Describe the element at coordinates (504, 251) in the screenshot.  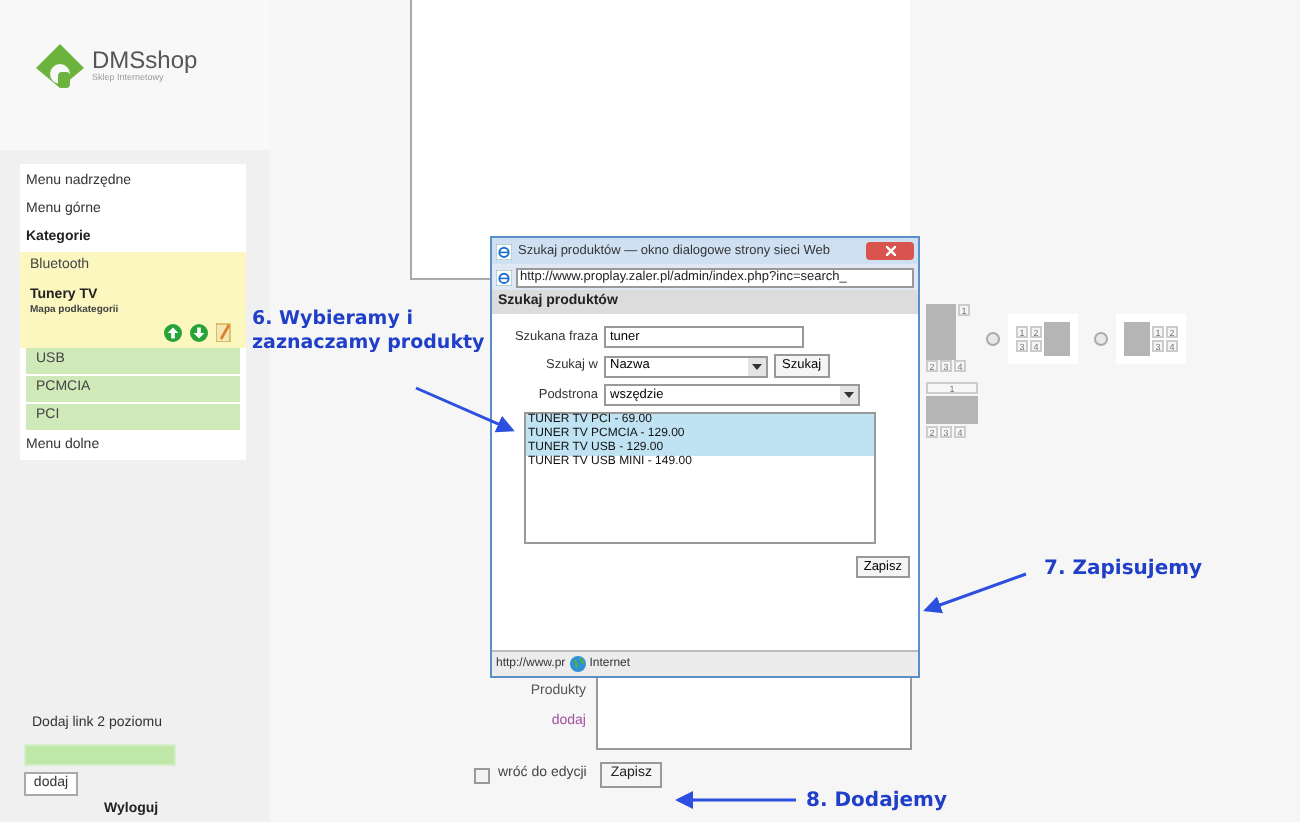
I see `browser-icon` at that location.